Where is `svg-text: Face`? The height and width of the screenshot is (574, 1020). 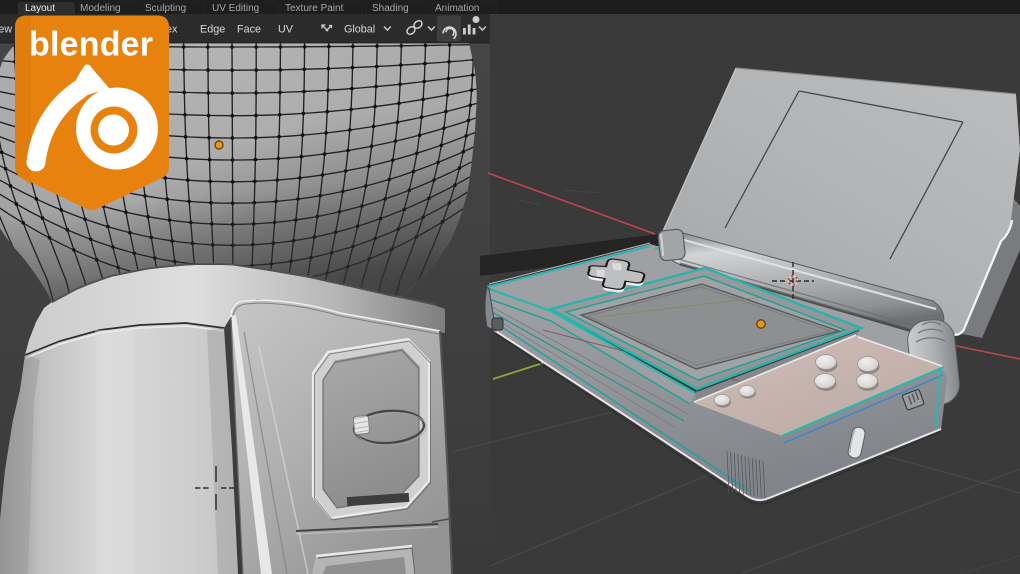 svg-text: Face is located at coordinates (249, 30).